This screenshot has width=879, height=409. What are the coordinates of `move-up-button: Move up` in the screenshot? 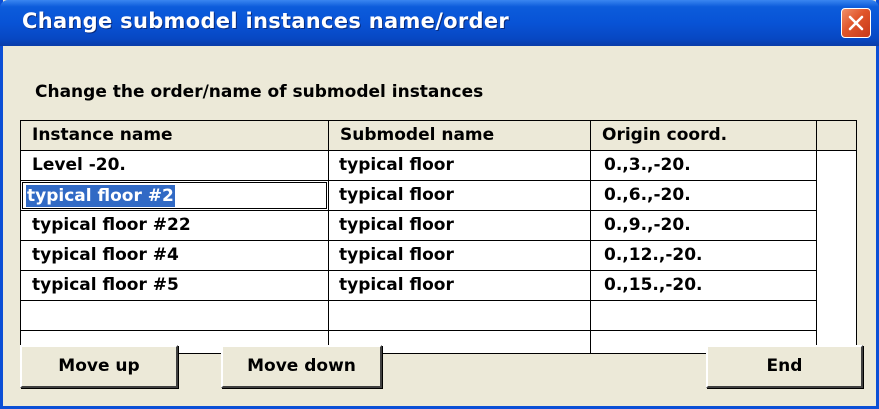 It's located at (99, 366).